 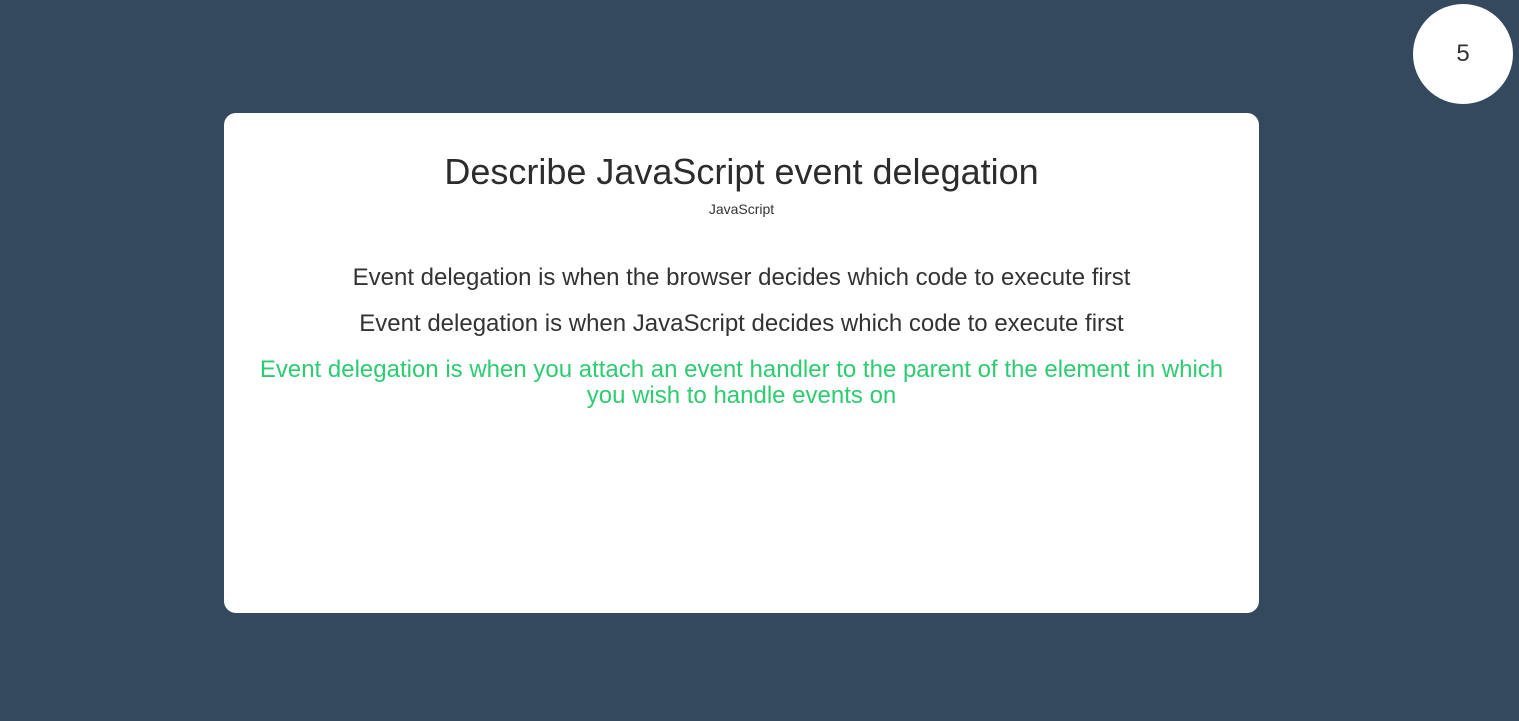 I want to click on question-category: JavaScript, so click(x=741, y=209).